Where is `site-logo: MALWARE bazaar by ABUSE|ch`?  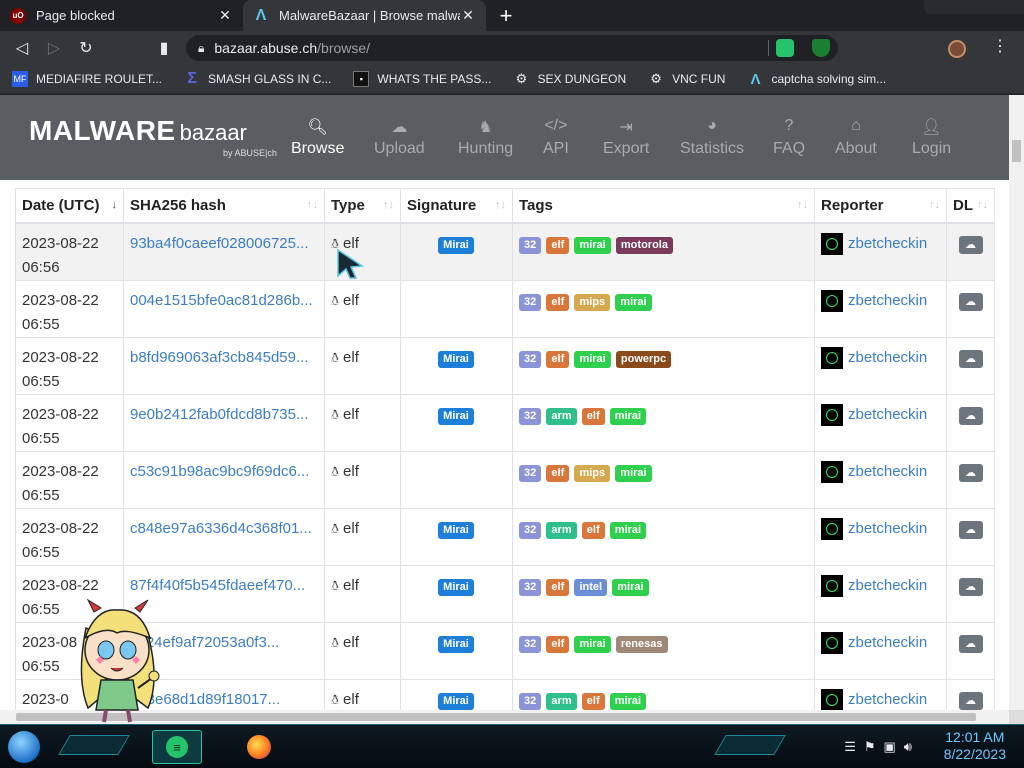 site-logo: MALWARE bazaar by ABUSE|ch is located at coordinates (153, 136).